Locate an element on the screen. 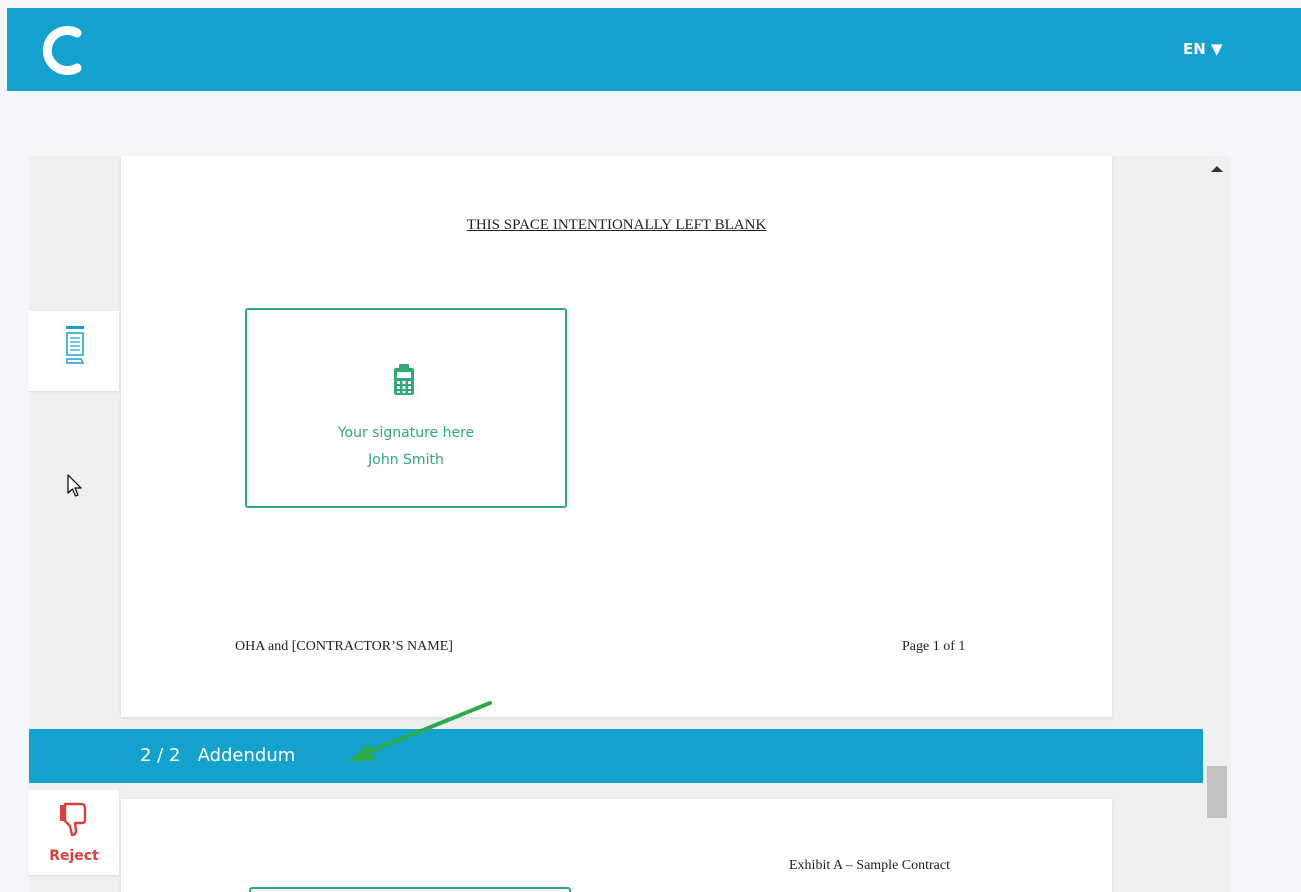  page-number: Page 1 of 1 is located at coordinates (934, 646).